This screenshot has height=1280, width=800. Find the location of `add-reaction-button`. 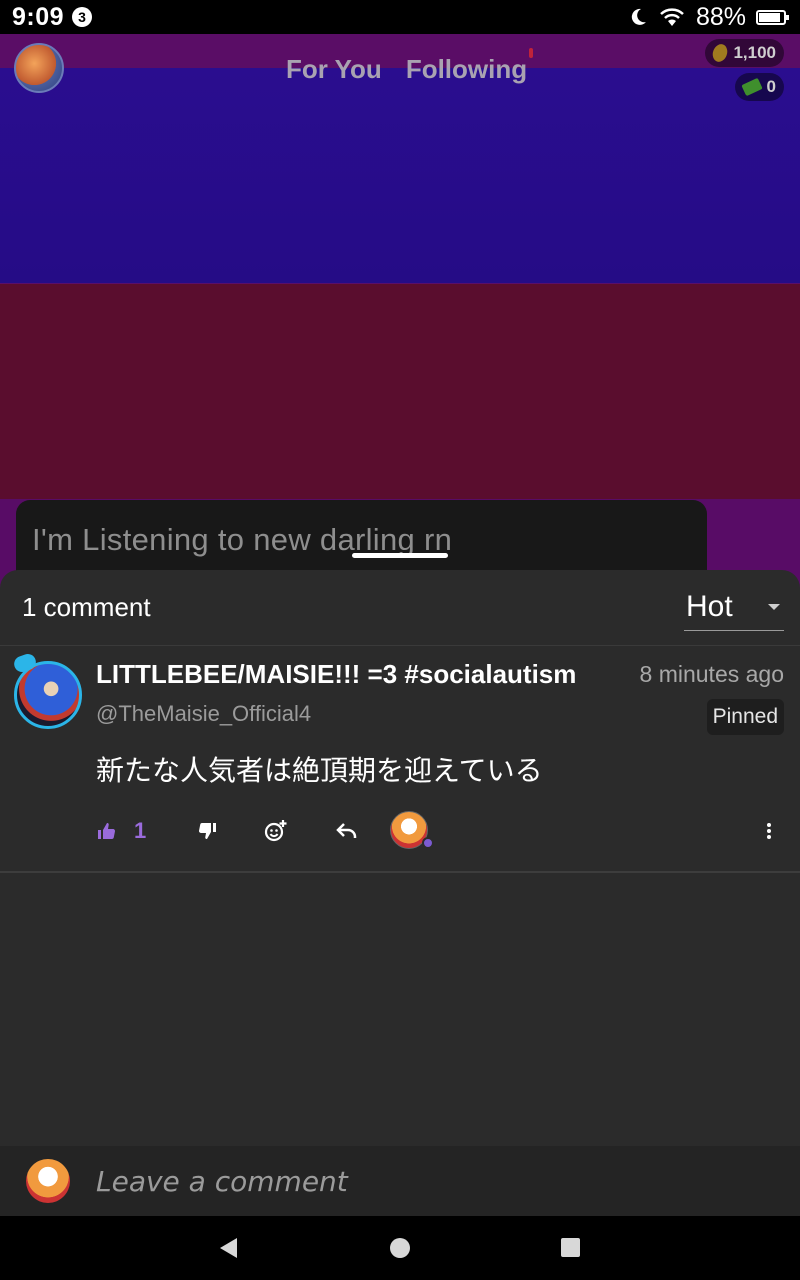

add-reaction-button is located at coordinates (276, 831).